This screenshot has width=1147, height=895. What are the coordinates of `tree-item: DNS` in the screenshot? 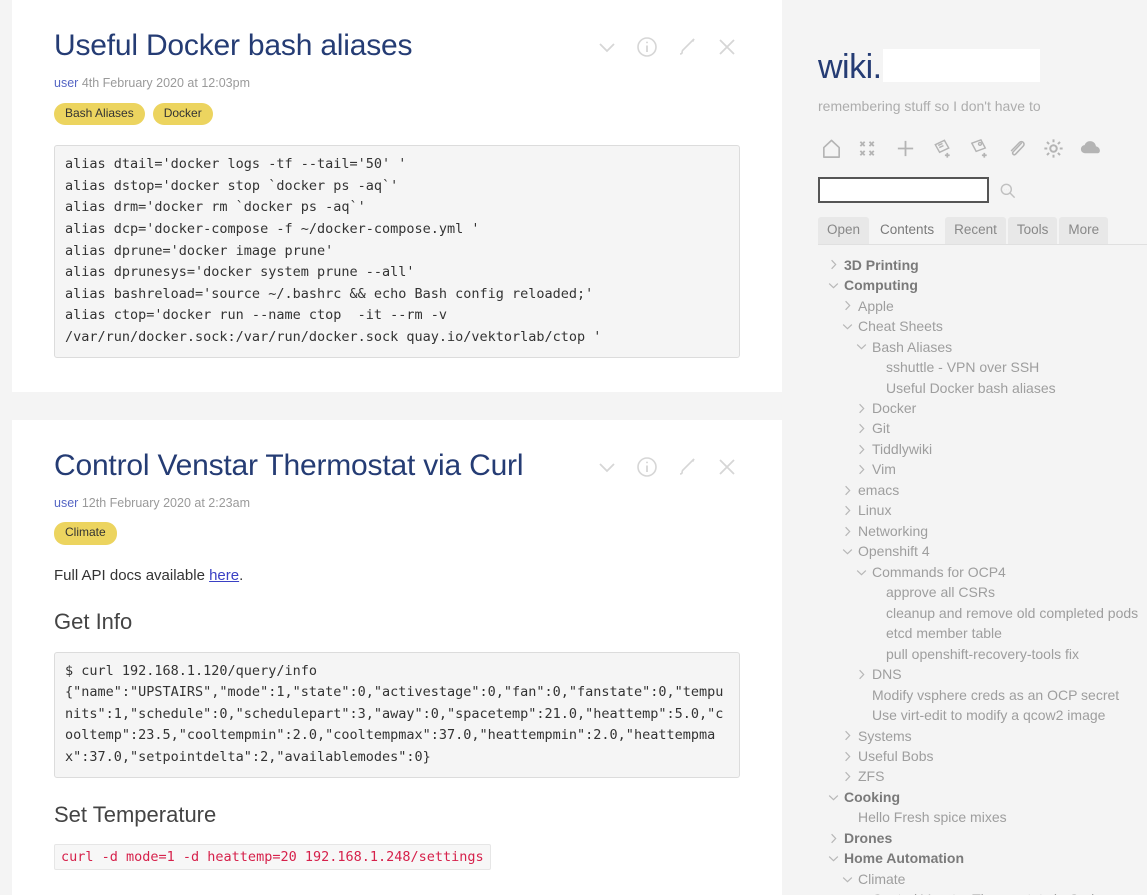 It's located at (982, 674).